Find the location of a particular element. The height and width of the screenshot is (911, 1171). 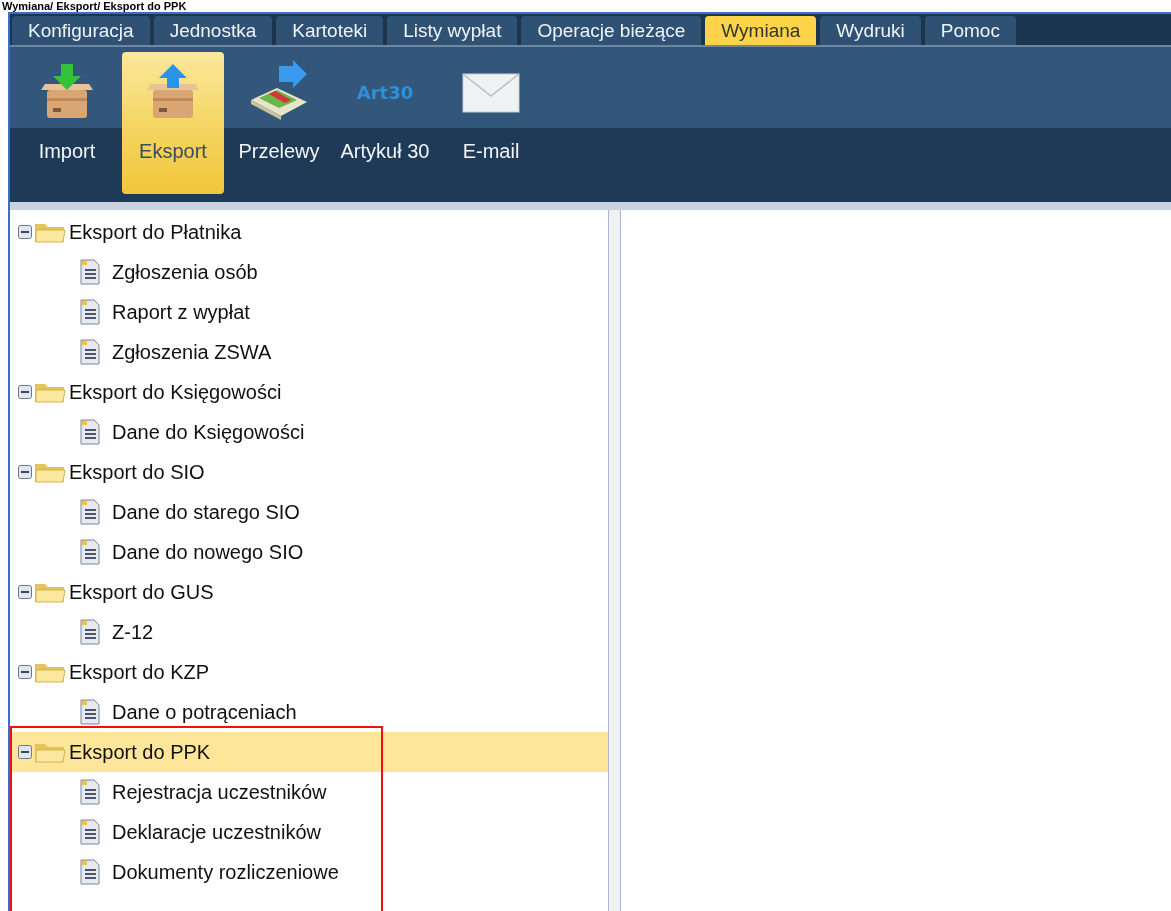

tree-item: Eksport do SIO is located at coordinates (310, 472).